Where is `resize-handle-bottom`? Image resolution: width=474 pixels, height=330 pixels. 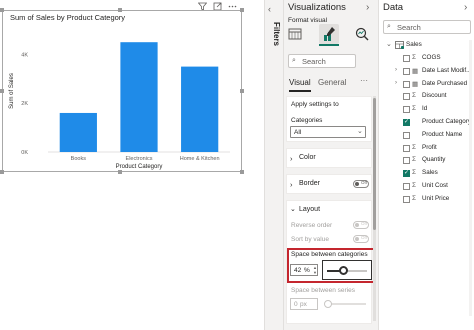 resize-handle-bottom is located at coordinates (120, 172).